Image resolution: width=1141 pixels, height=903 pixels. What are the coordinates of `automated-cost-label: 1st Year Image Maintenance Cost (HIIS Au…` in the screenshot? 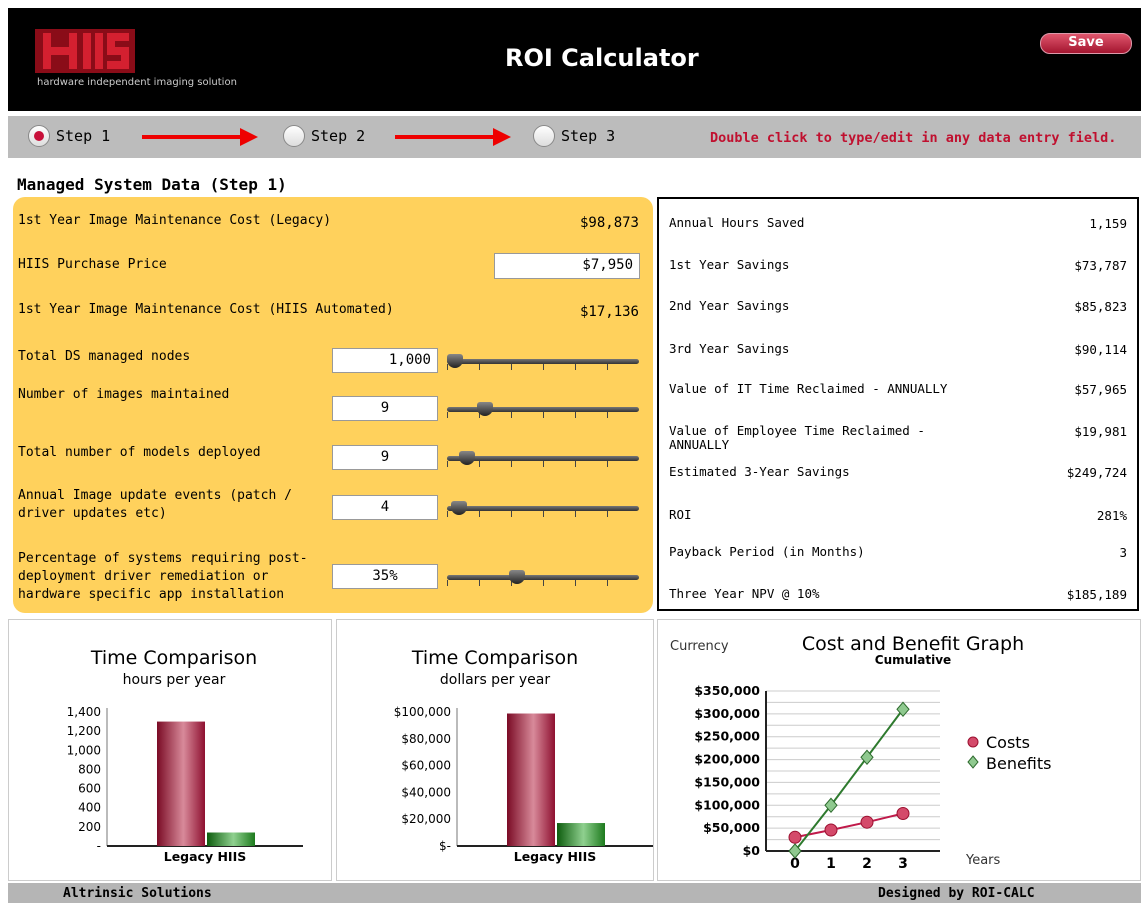 It's located at (206, 309).